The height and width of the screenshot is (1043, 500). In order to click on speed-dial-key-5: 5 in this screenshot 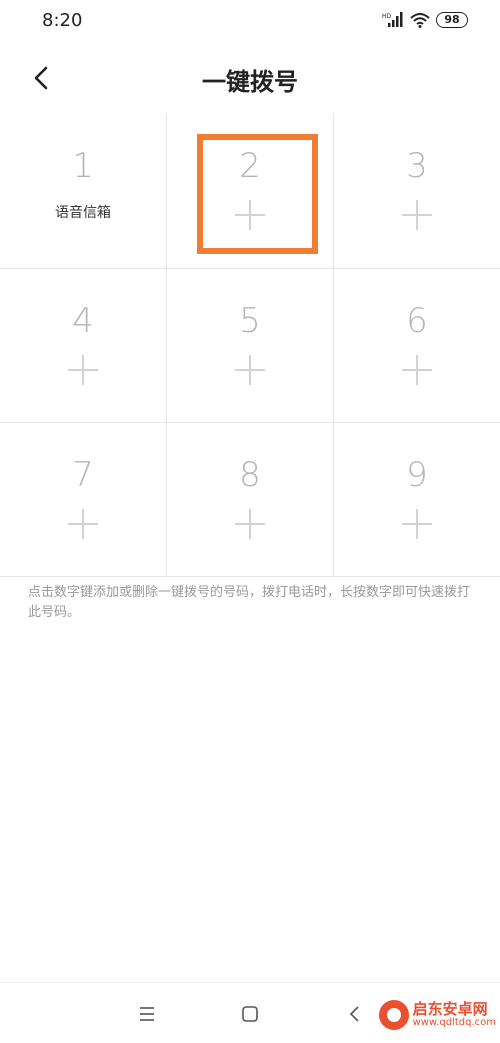, I will do `click(250, 346)`.